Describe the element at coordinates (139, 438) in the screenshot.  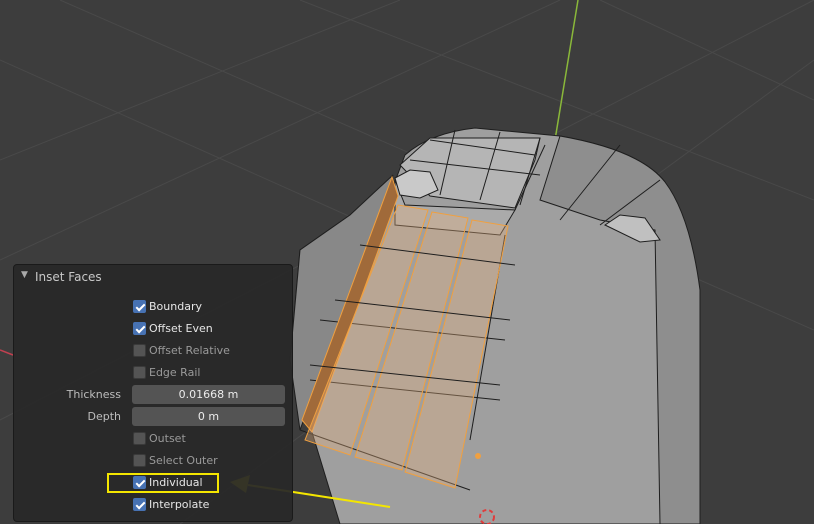
I see `outset-checkbox` at that location.